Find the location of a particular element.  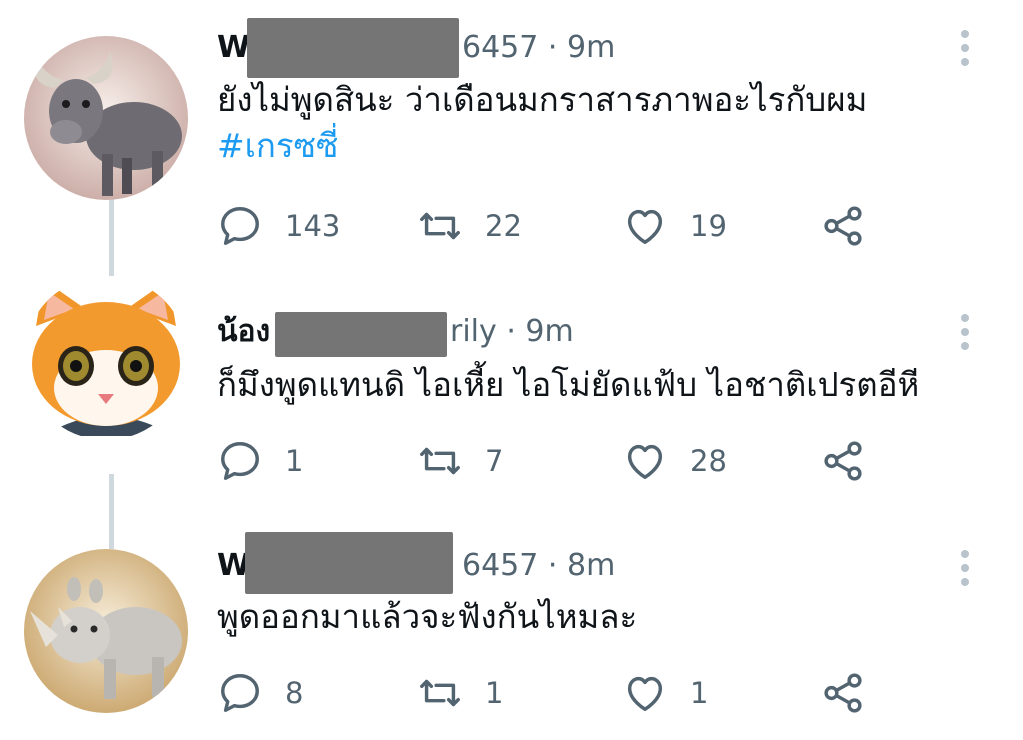

tweet-meta: 6457 · 9m is located at coordinates (538, 48).